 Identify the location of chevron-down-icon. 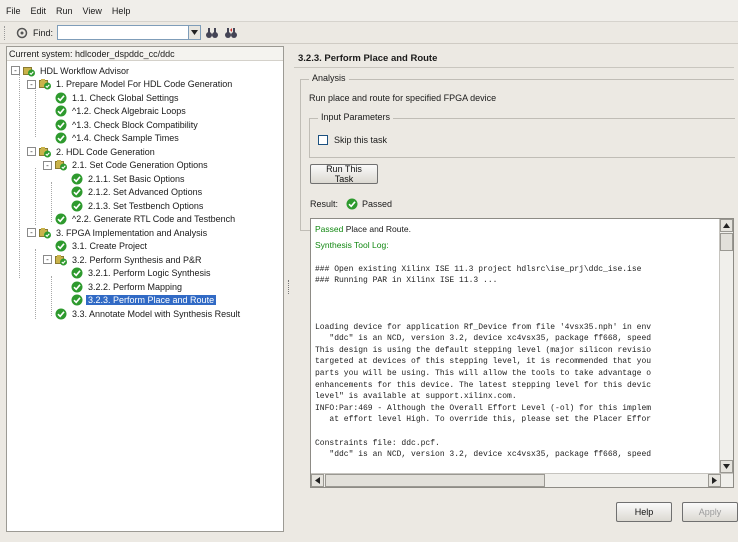
(195, 32).